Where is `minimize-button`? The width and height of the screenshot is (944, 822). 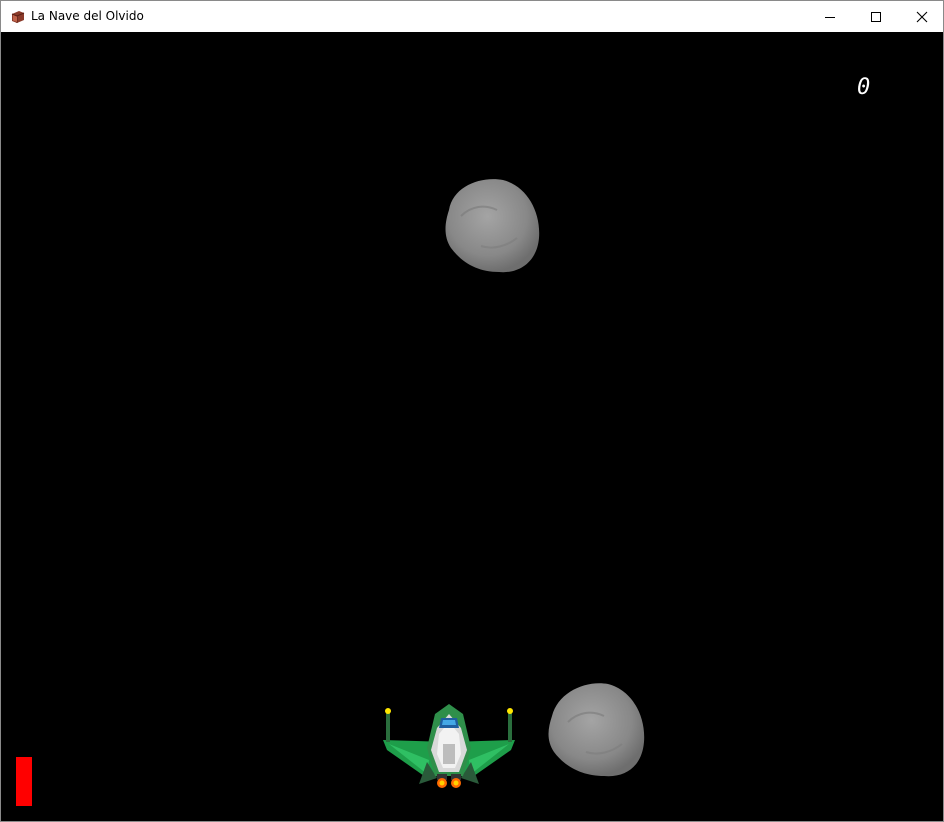
minimize-button is located at coordinates (830, 16).